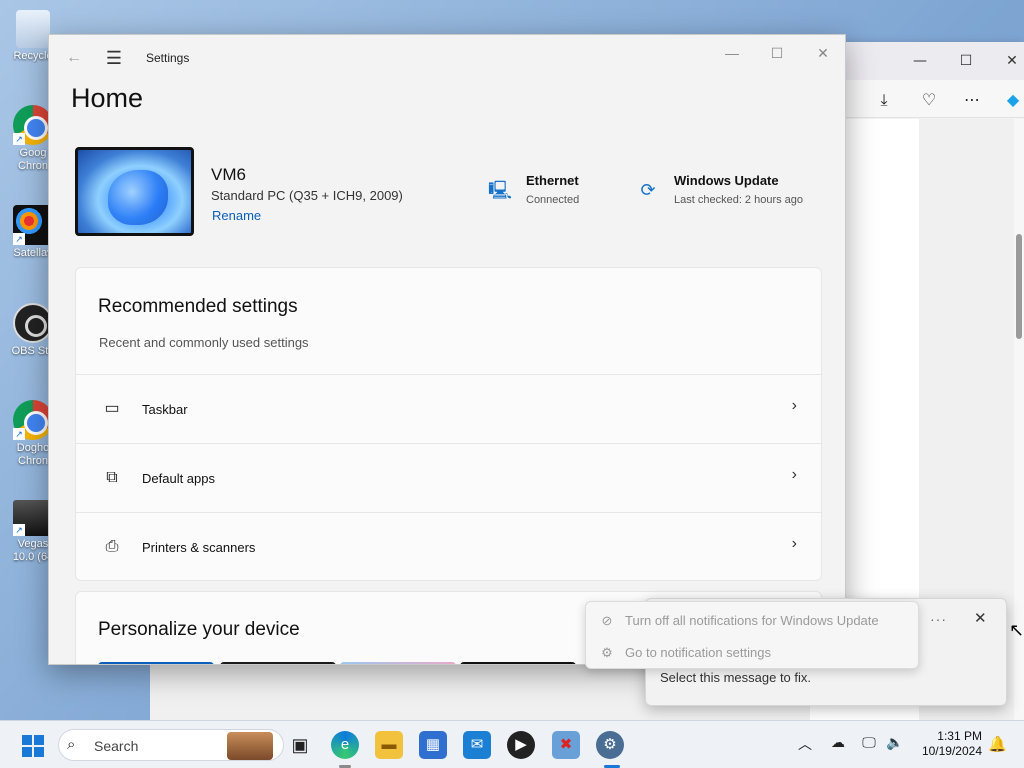  I want to click on search-label: Search, so click(116, 746).